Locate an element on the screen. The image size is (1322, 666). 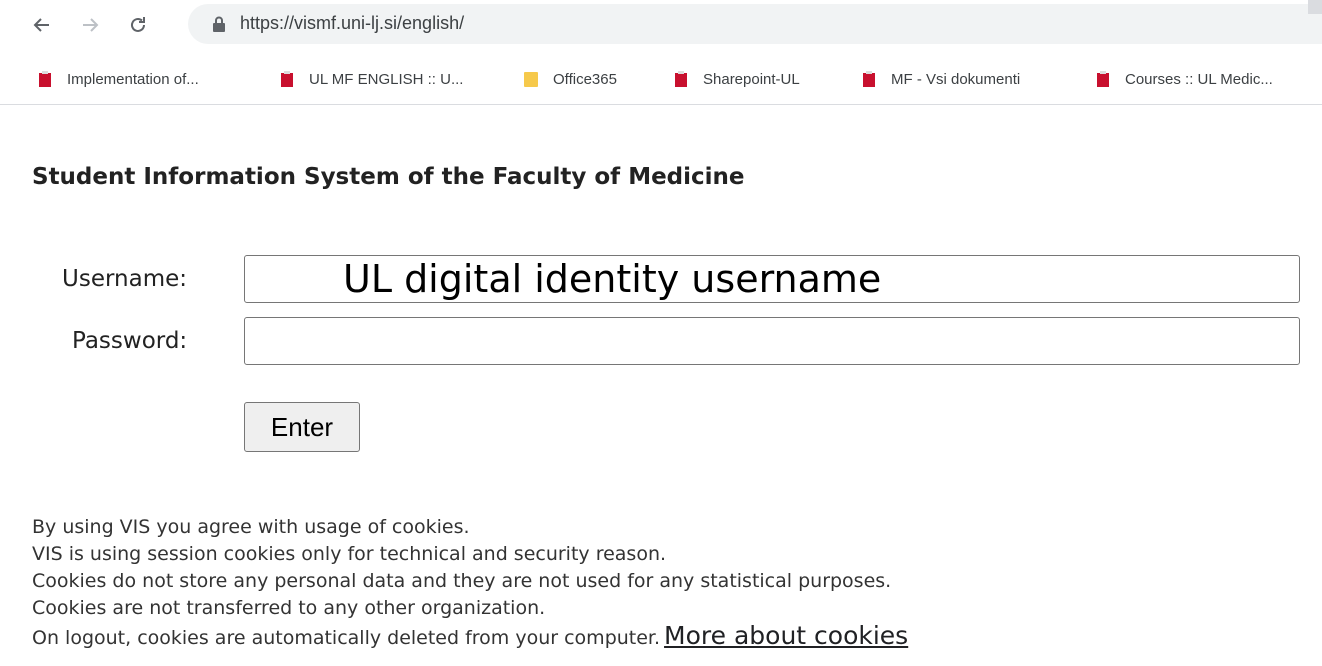
lock-icon is located at coordinates (219, 26).